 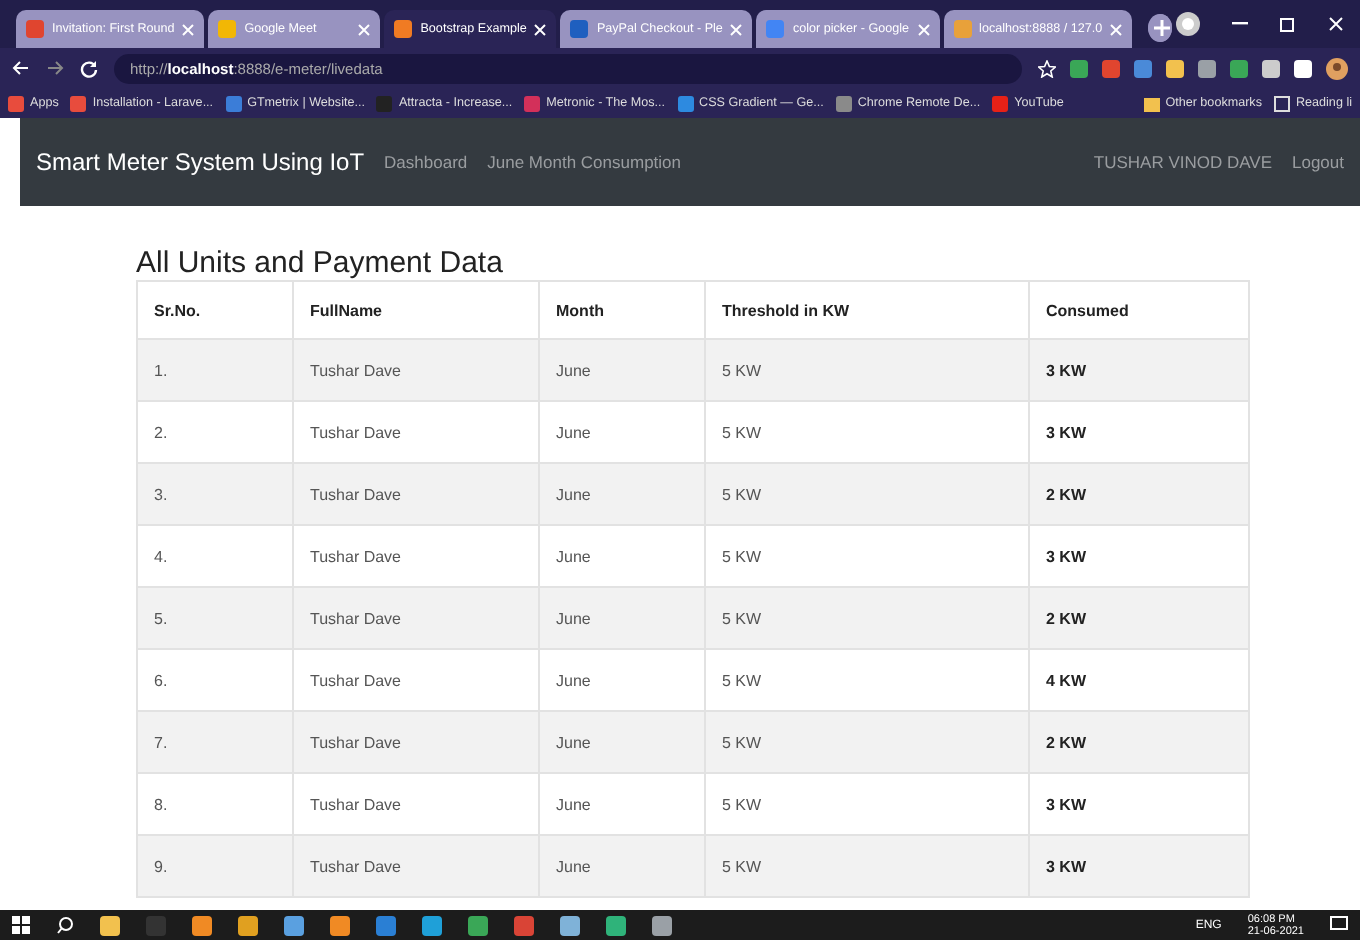 I want to click on nav-link: Dashboard, so click(x=426, y=162).